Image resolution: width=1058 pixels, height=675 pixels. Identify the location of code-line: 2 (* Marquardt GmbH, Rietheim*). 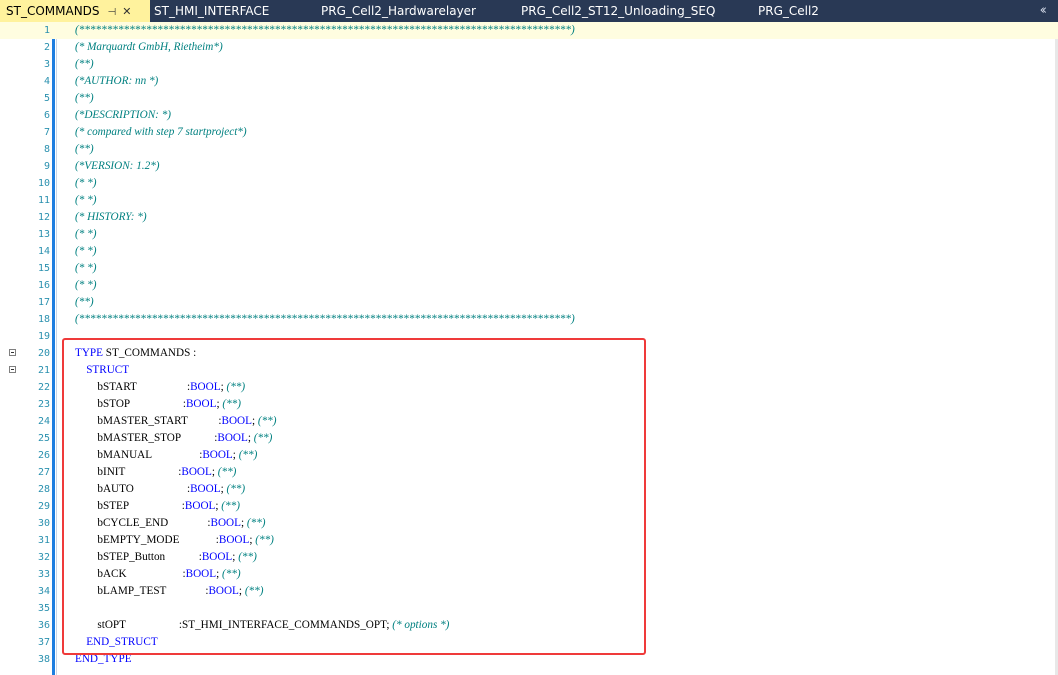
(529, 47).